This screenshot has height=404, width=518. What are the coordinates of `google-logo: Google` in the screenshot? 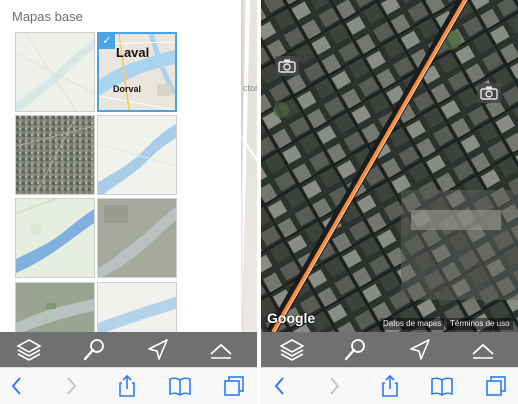 It's located at (291, 318).